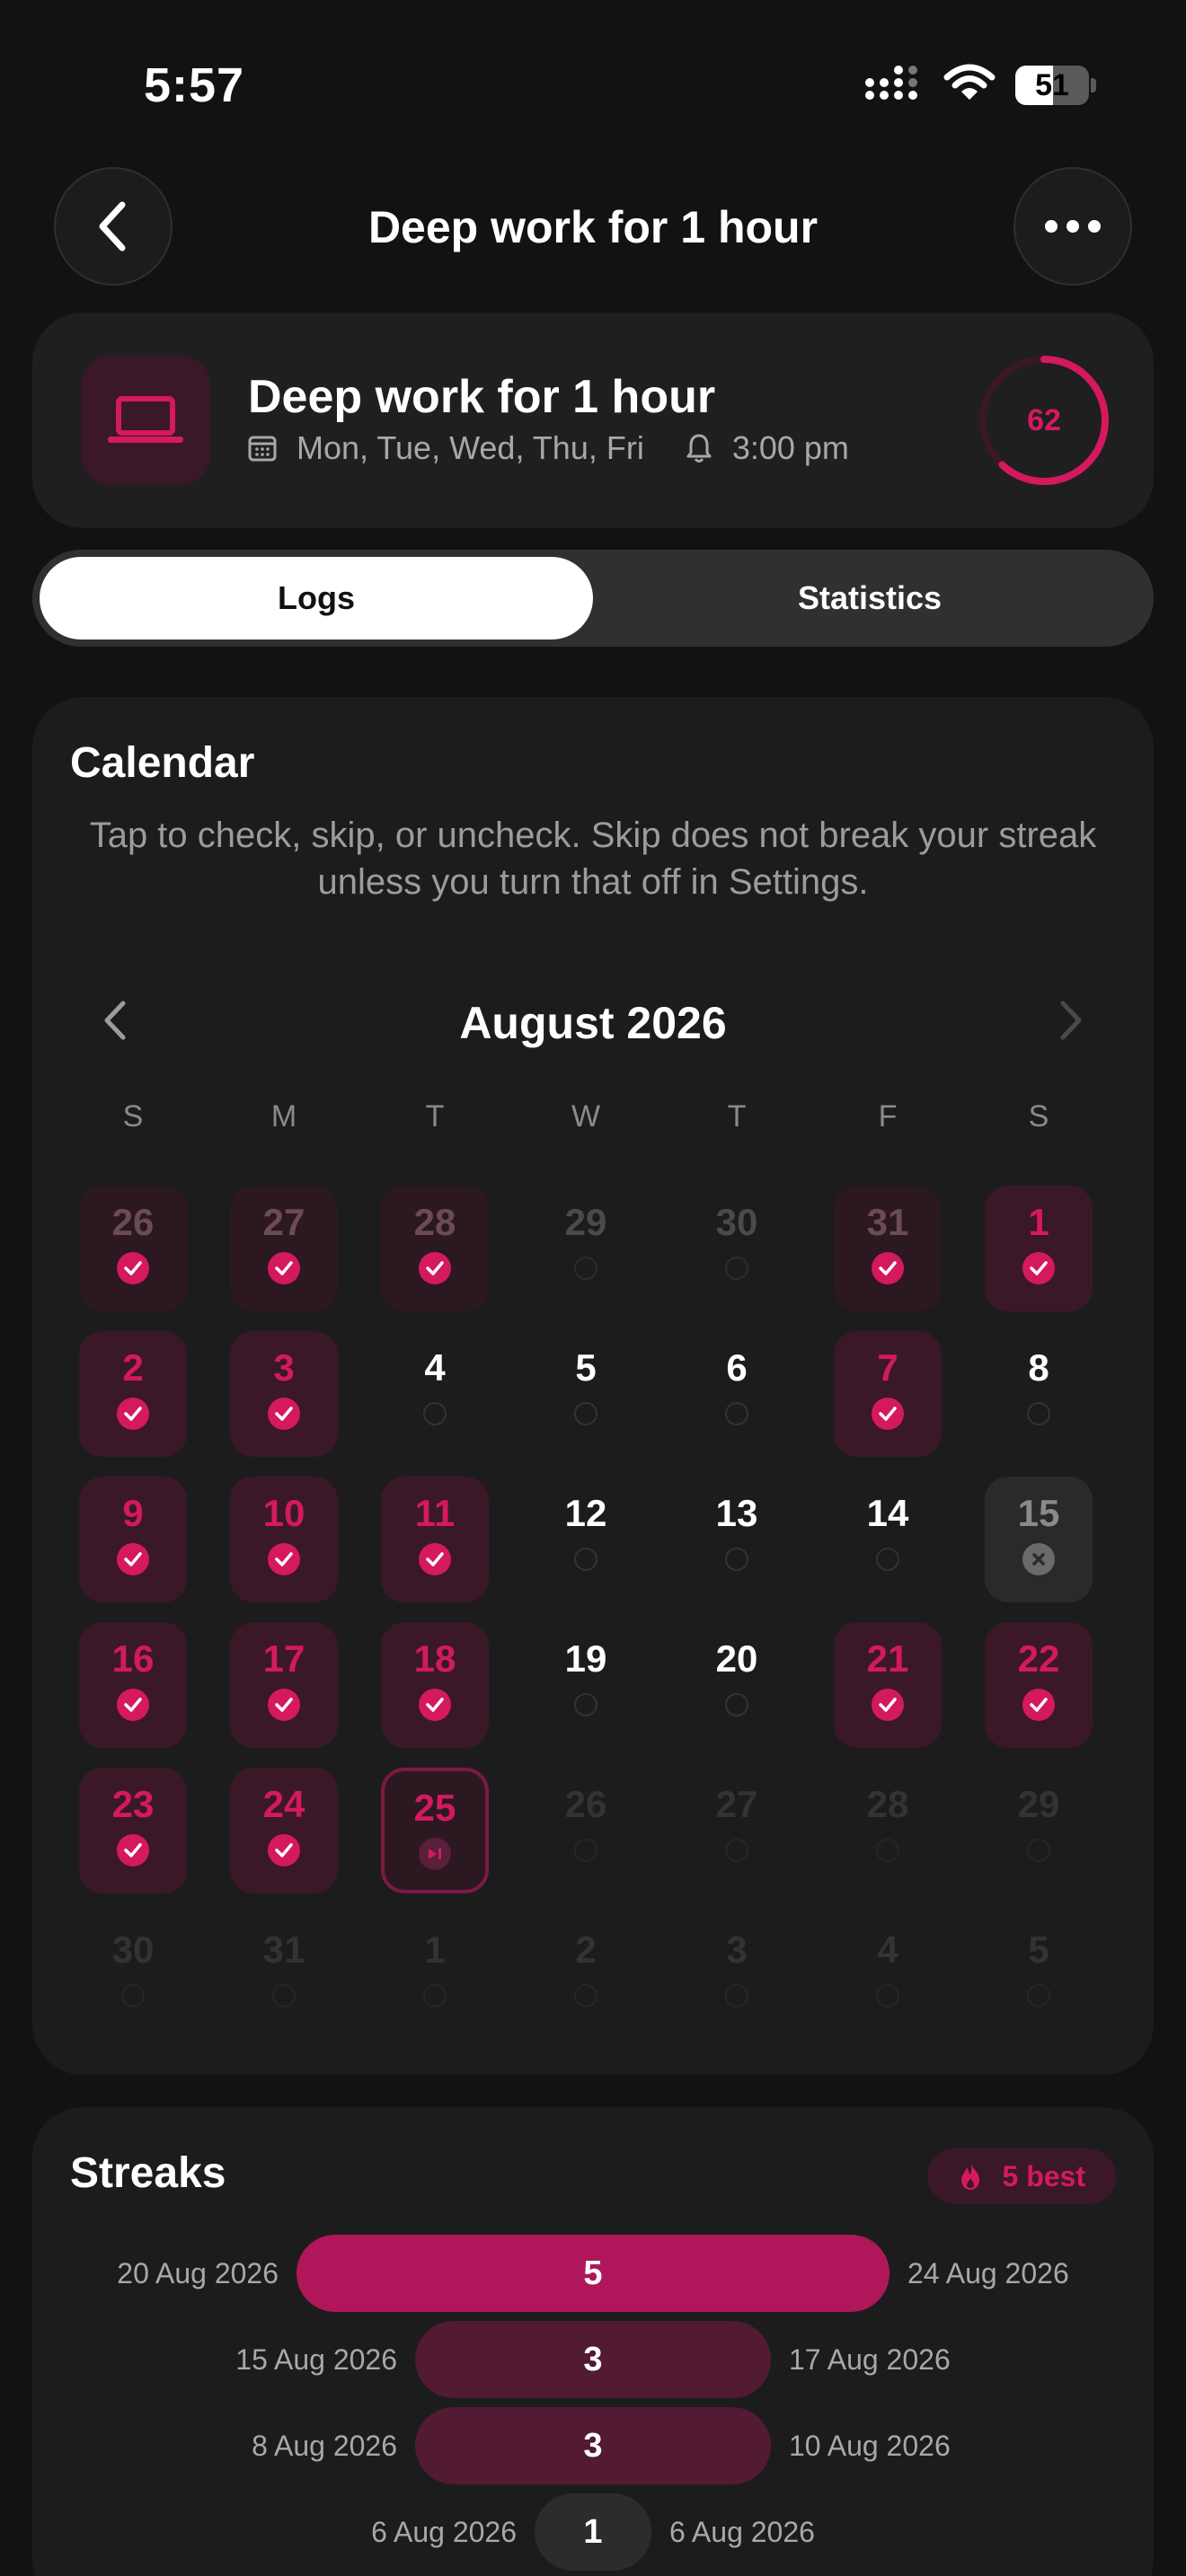 This screenshot has height=2576, width=1186. I want to click on habit-reminder-time: 3:00 pm, so click(790, 447).